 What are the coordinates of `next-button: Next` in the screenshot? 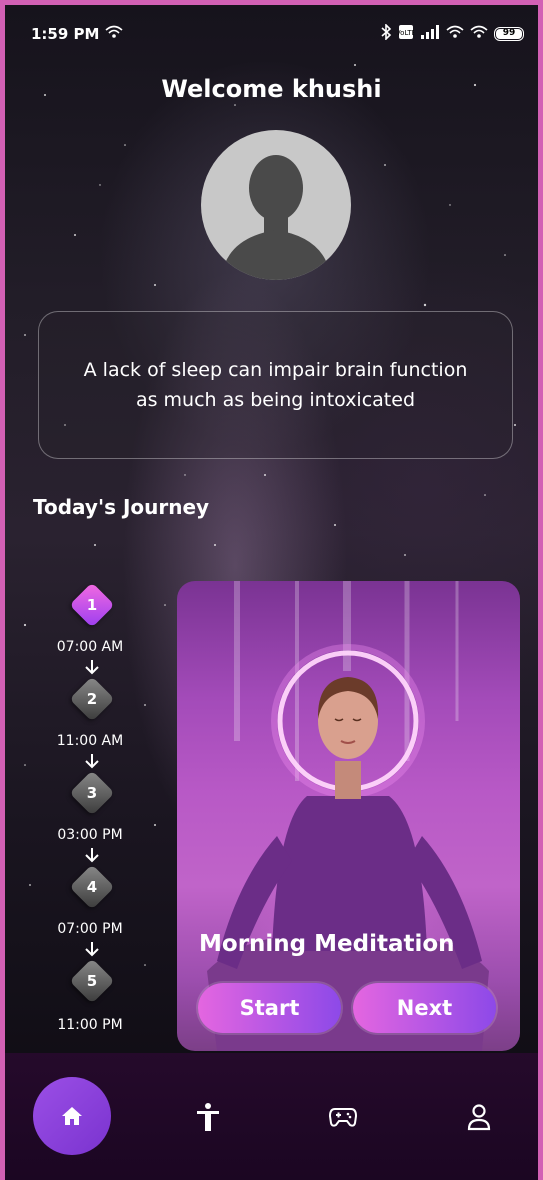 It's located at (424, 1008).